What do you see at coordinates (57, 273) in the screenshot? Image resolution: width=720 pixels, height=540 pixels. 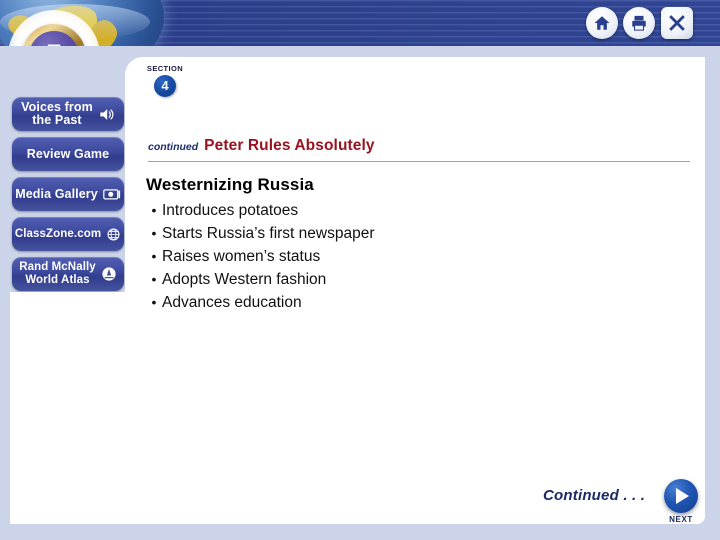 I see `sidebar-item-label: Rand McNally World Atlas` at bounding box center [57, 273].